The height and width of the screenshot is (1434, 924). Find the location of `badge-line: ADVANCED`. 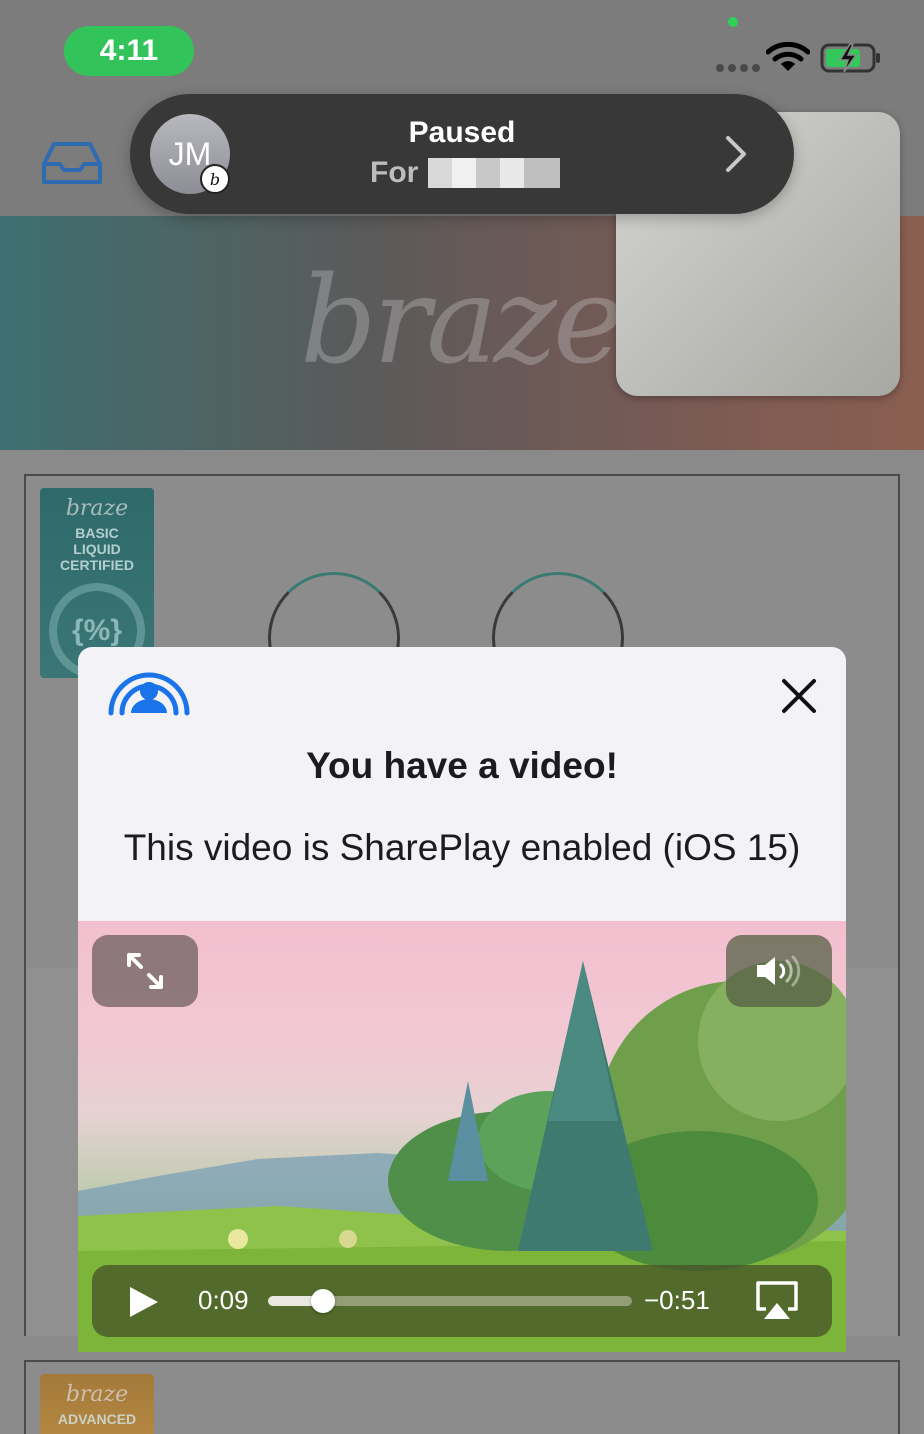

badge-line: ADVANCED is located at coordinates (97, 1419).